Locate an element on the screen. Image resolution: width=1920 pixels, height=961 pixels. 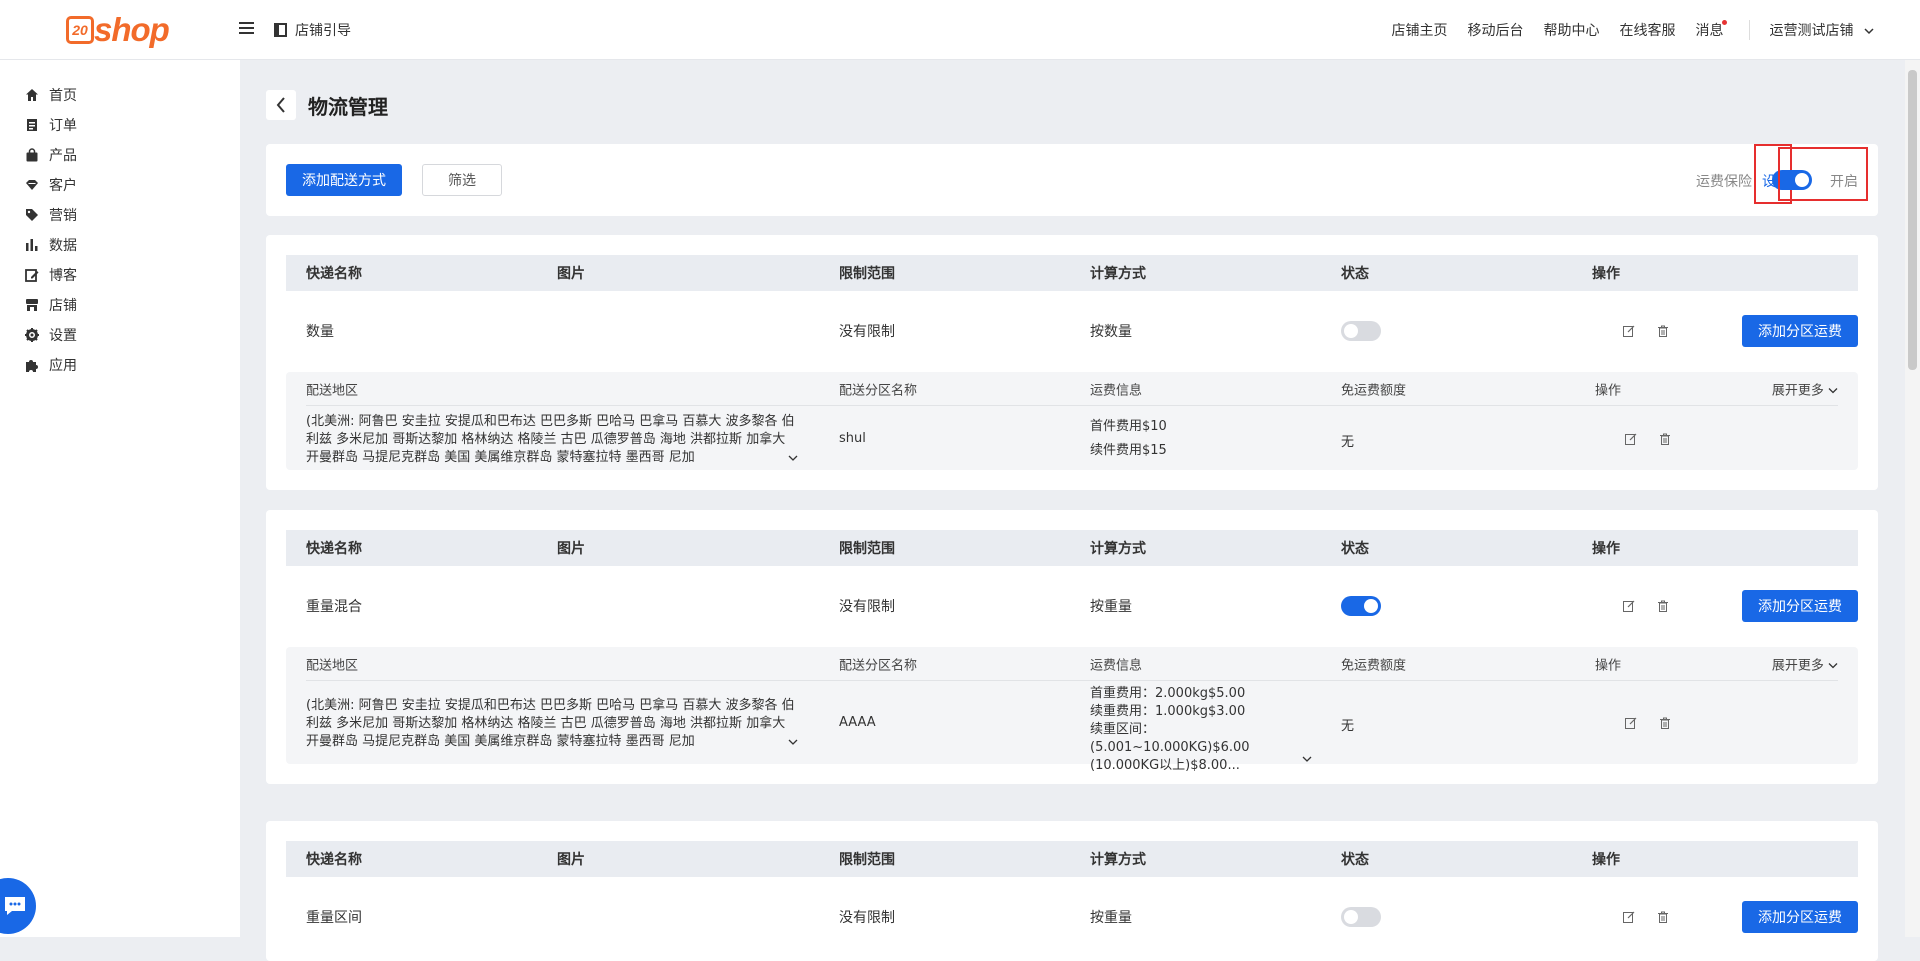
sidebar-item-home: 首页 is located at coordinates (51, 95).